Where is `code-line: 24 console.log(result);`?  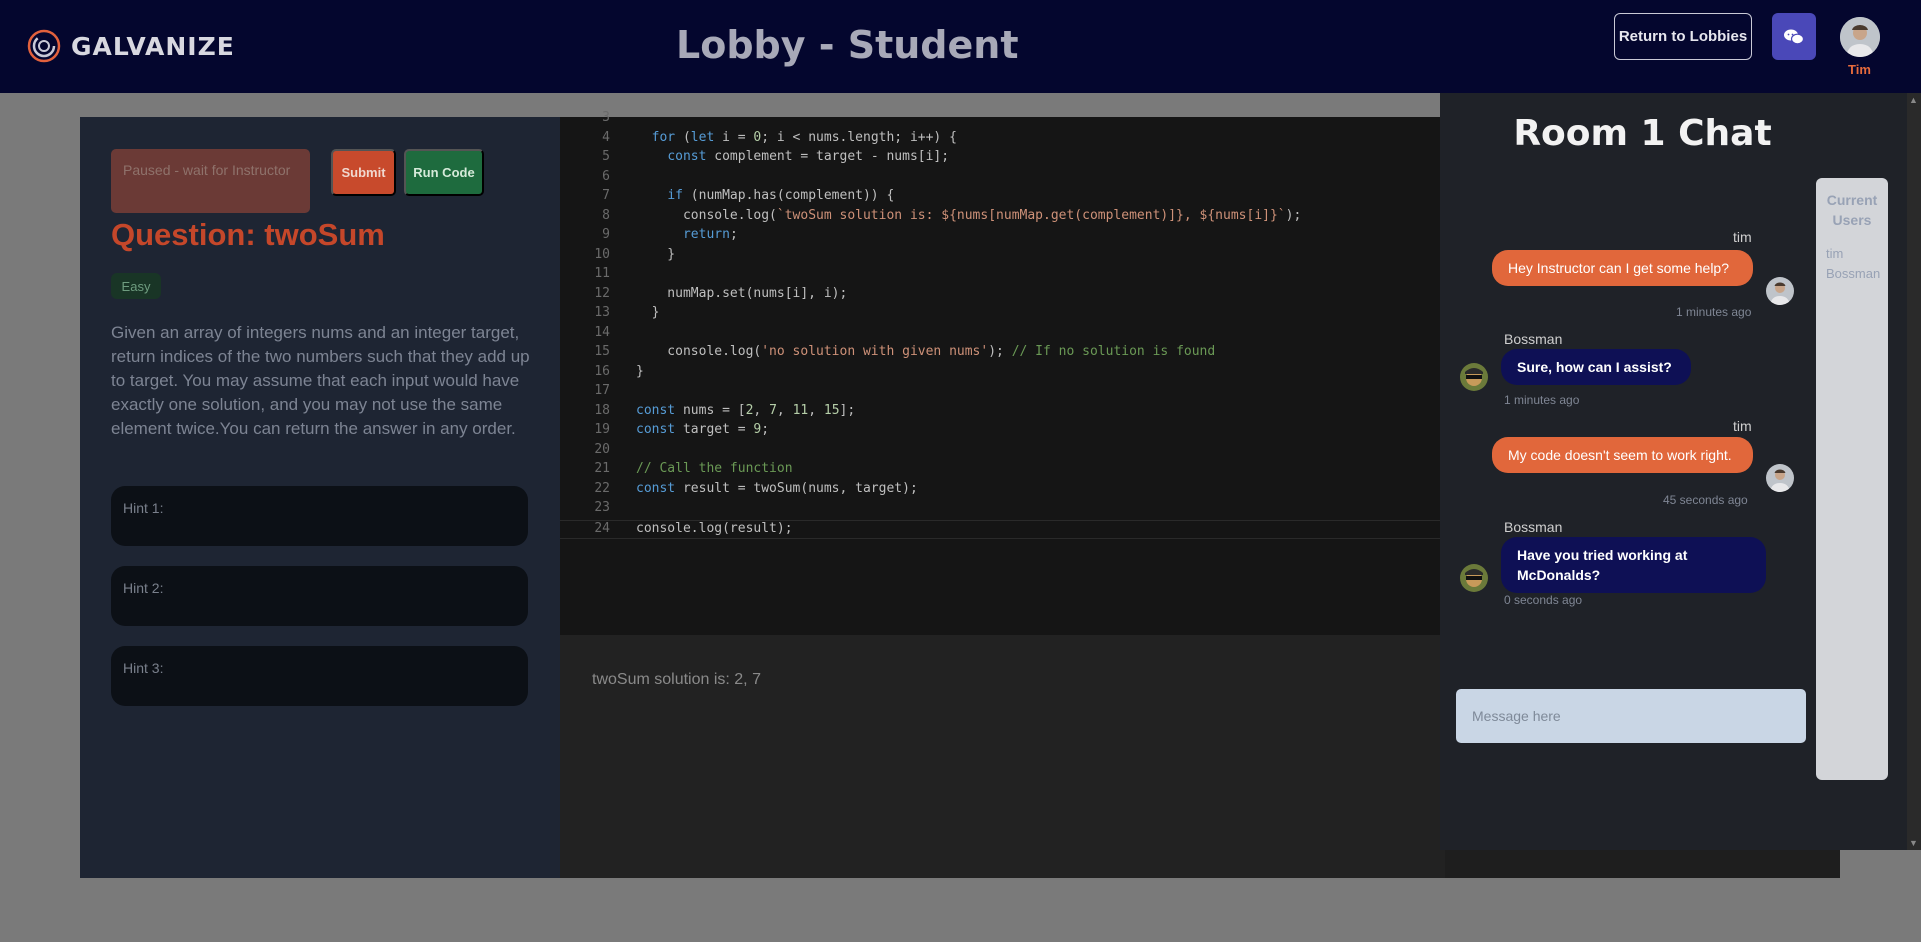
code-line: 24 console.log(result); is located at coordinates (1002, 529).